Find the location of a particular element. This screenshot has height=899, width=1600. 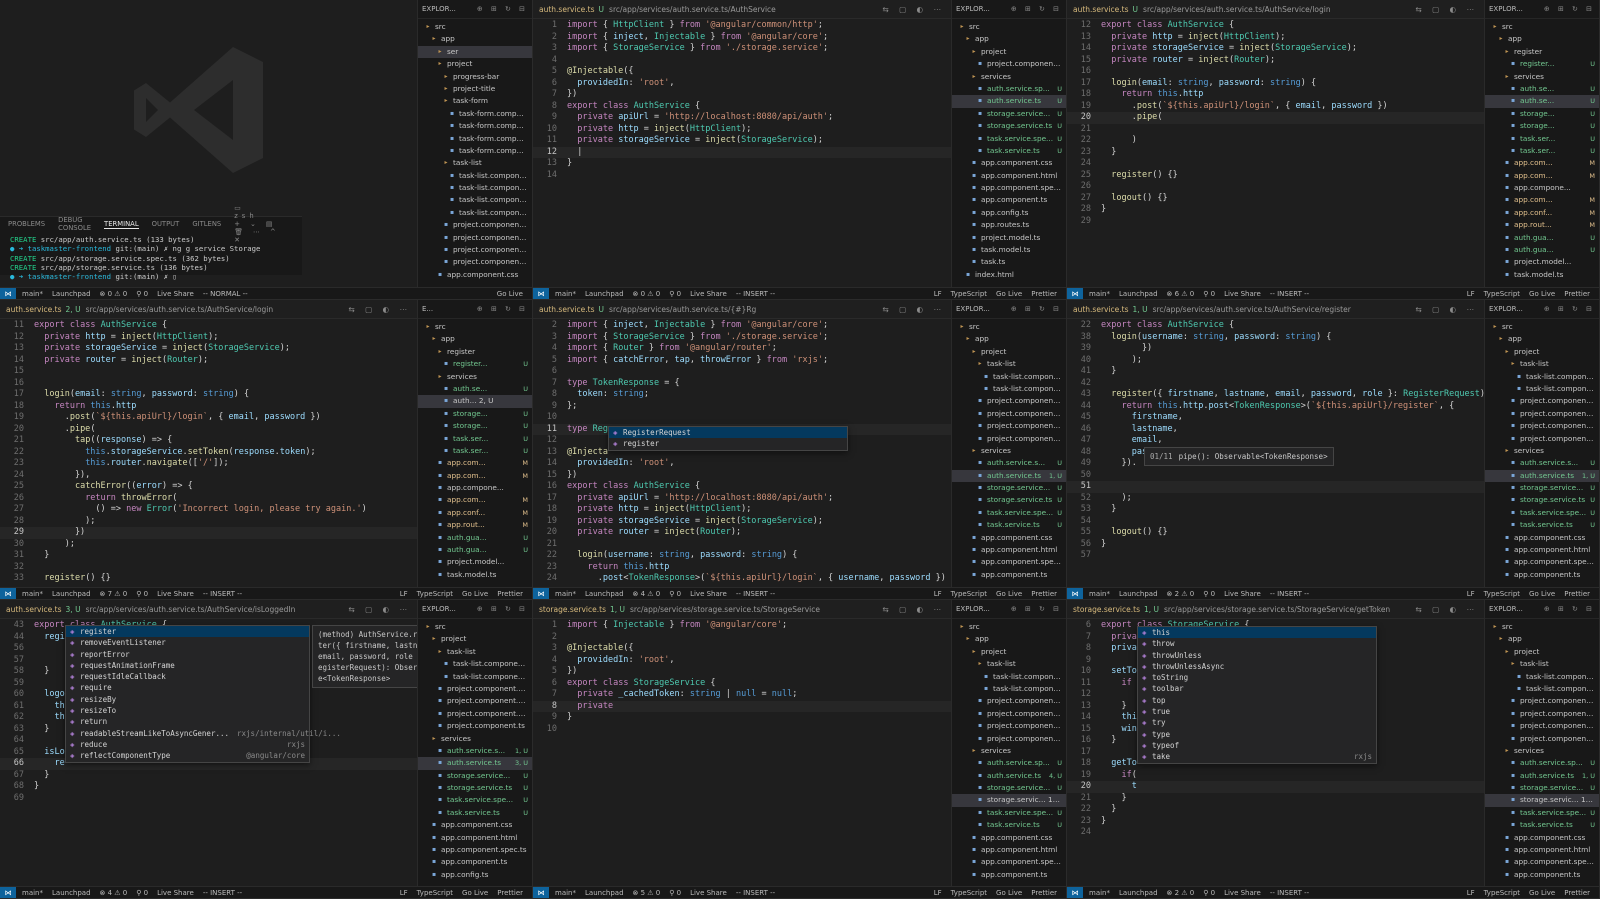

explorer-file: ▪ task.ser... U is located at coordinates (1542, 151).